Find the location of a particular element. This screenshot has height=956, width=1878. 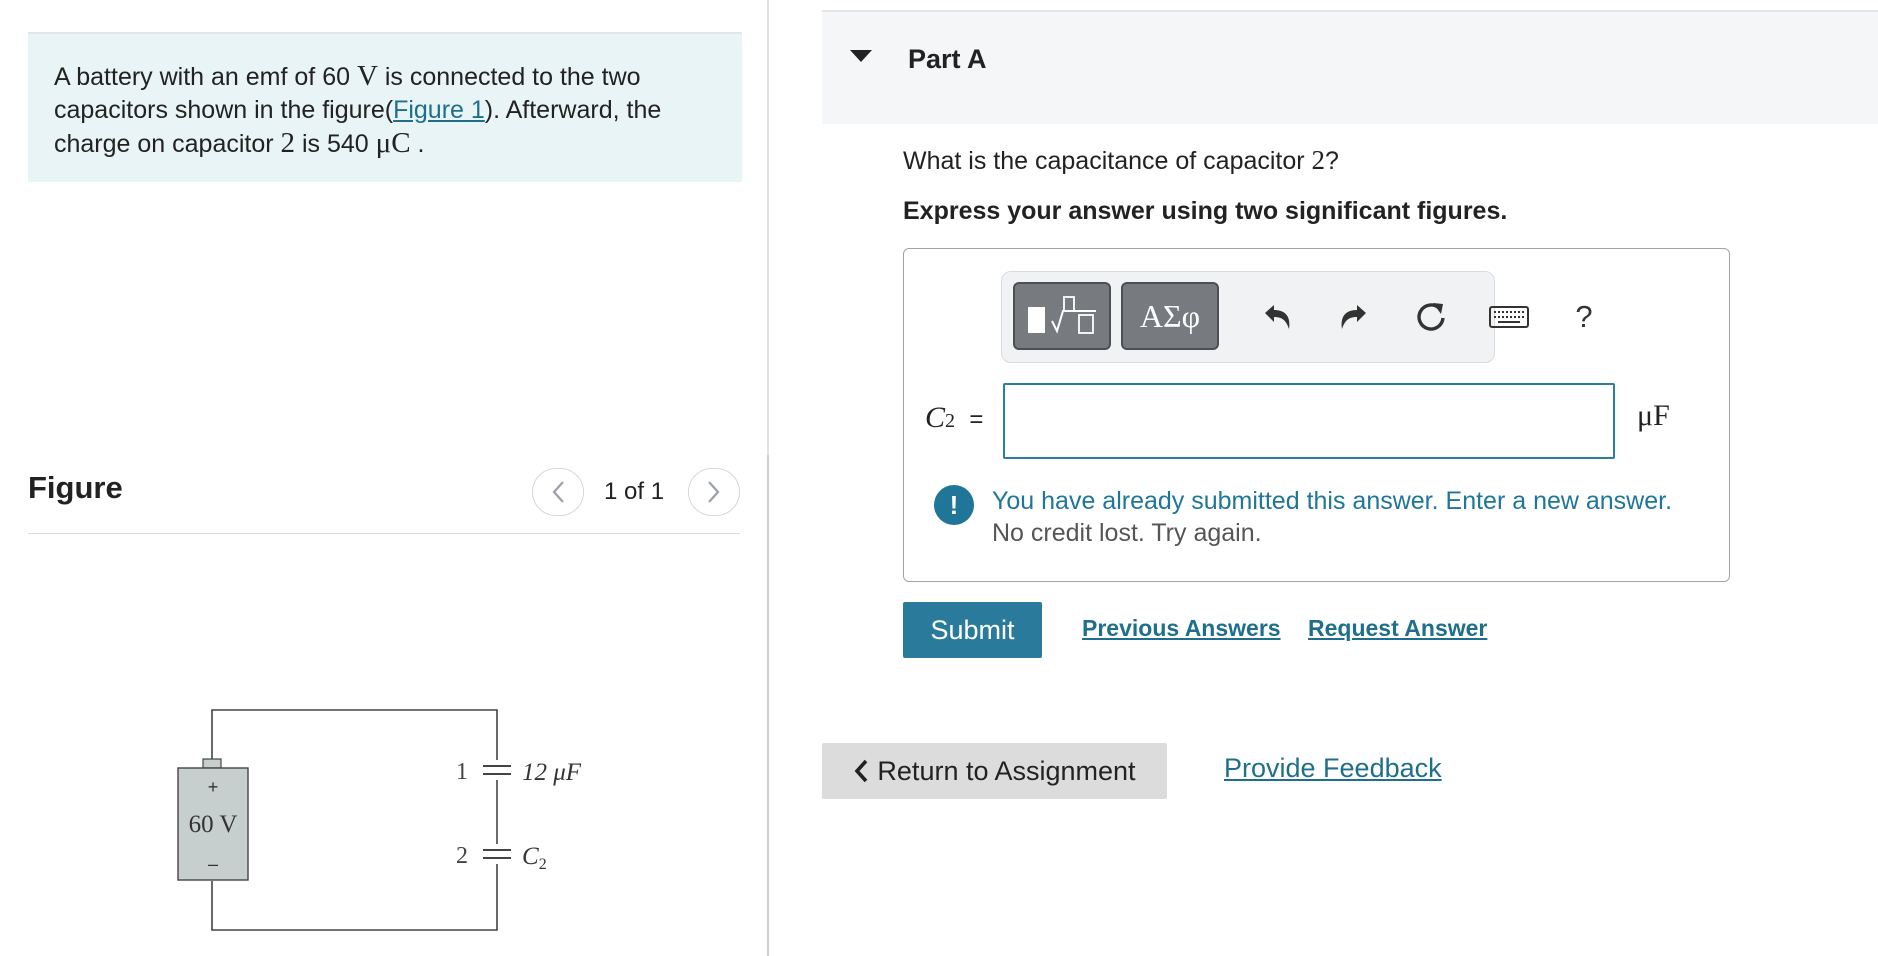

question-suffix: ? is located at coordinates (1332, 161).